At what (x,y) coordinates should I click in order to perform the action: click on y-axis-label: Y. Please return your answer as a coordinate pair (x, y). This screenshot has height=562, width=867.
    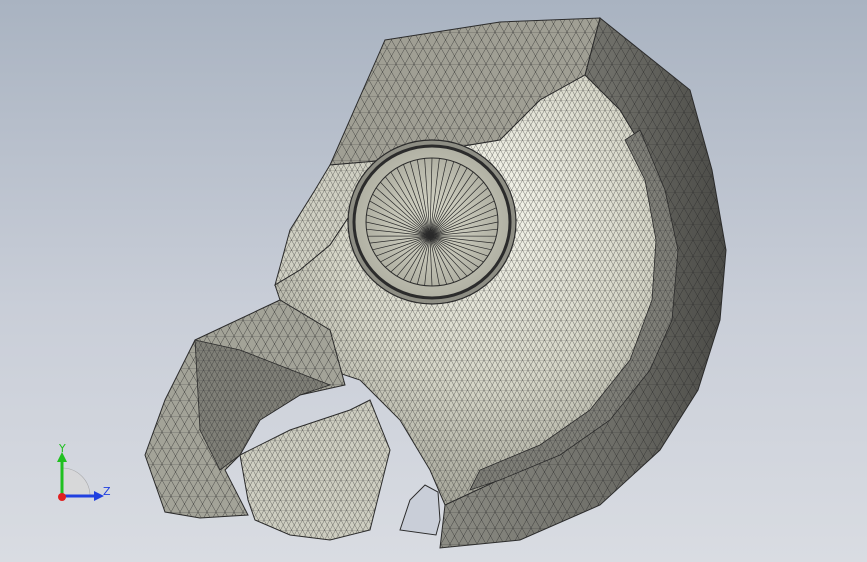
    Looking at the image, I should click on (62, 448).